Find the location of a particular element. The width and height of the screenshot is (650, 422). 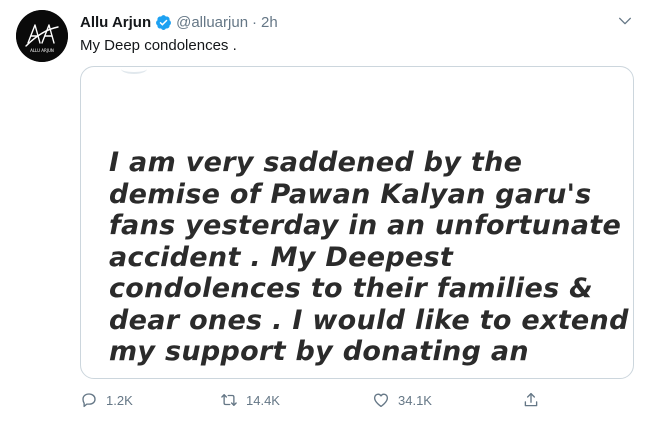

tweet-header: Allu Arjun @alluarjun · 2h is located at coordinates (179, 22).